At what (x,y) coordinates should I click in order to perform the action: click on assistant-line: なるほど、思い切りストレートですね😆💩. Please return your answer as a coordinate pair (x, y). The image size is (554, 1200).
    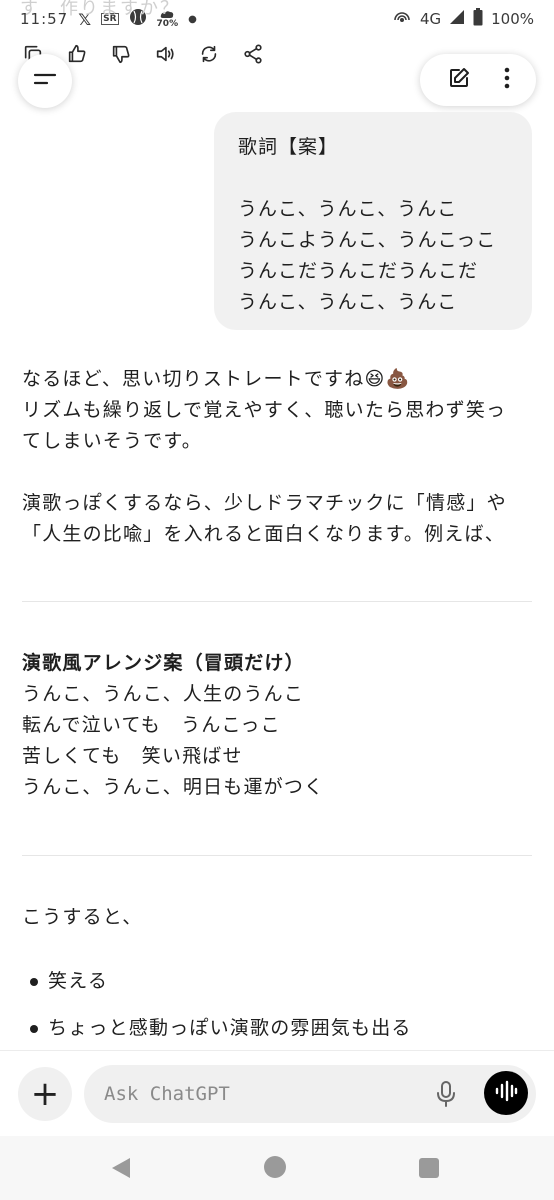
    Looking at the image, I should click on (216, 379).